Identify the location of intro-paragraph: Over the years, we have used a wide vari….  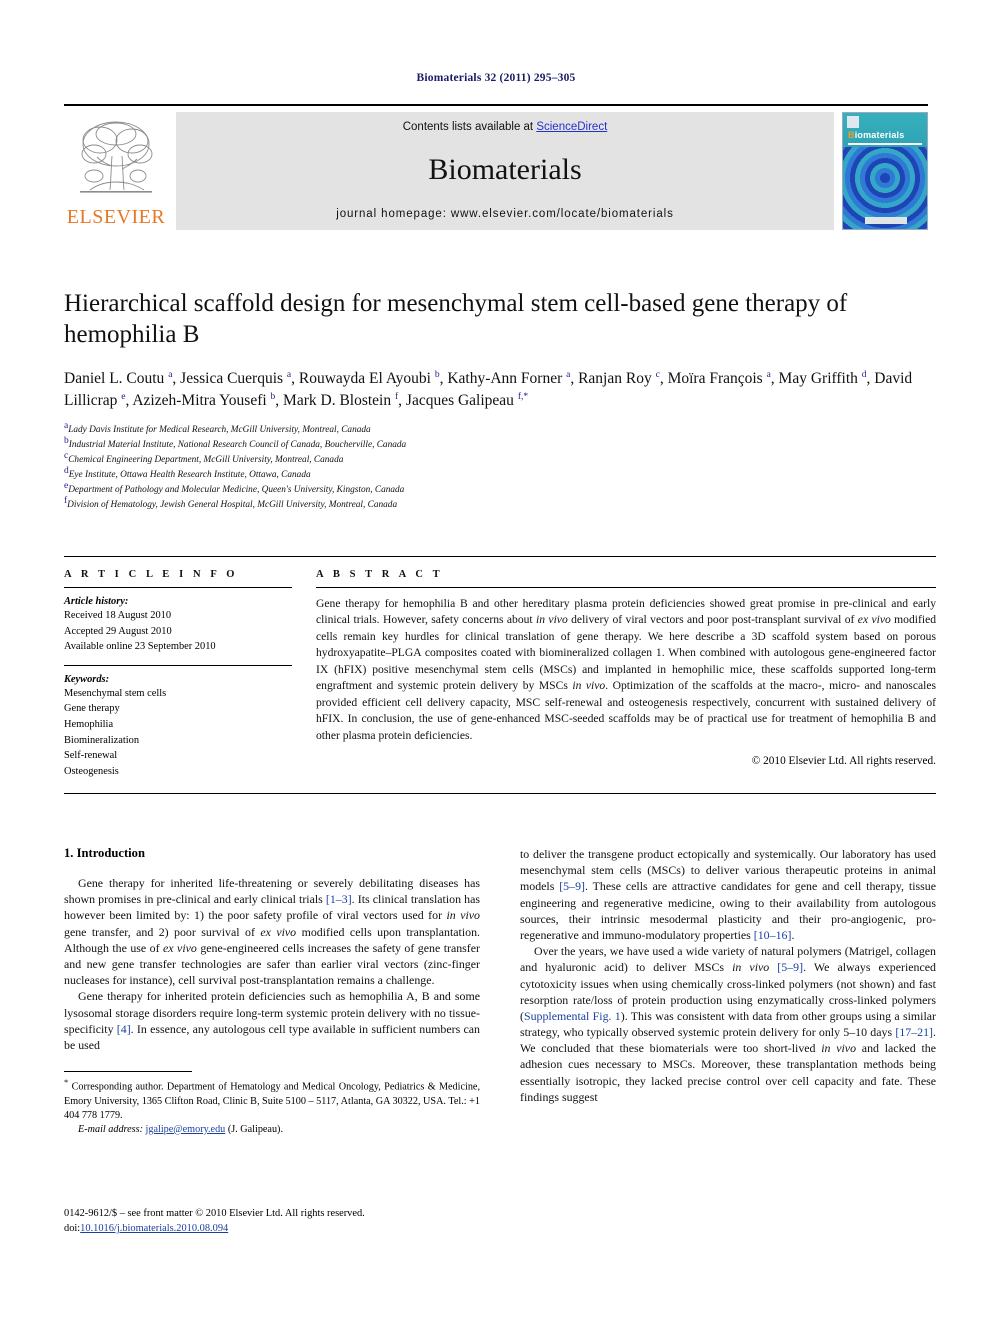
(728, 1024).